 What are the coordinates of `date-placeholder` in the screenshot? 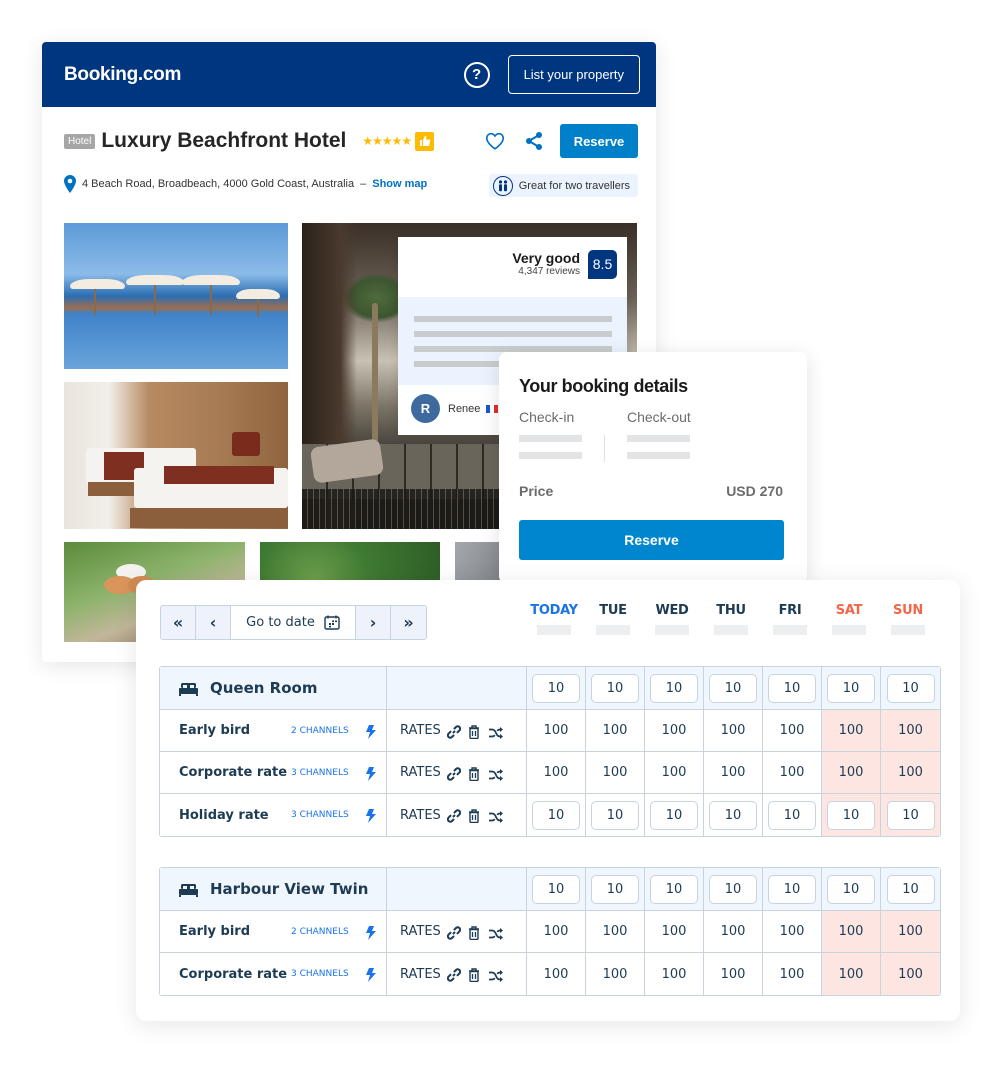 It's located at (790, 630).